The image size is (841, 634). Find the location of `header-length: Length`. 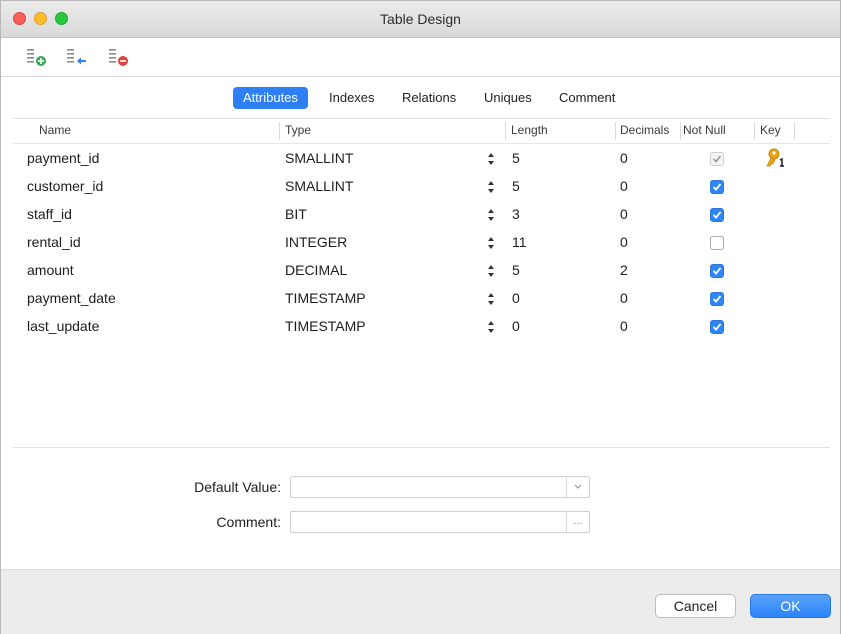

header-length: Length is located at coordinates (529, 130).